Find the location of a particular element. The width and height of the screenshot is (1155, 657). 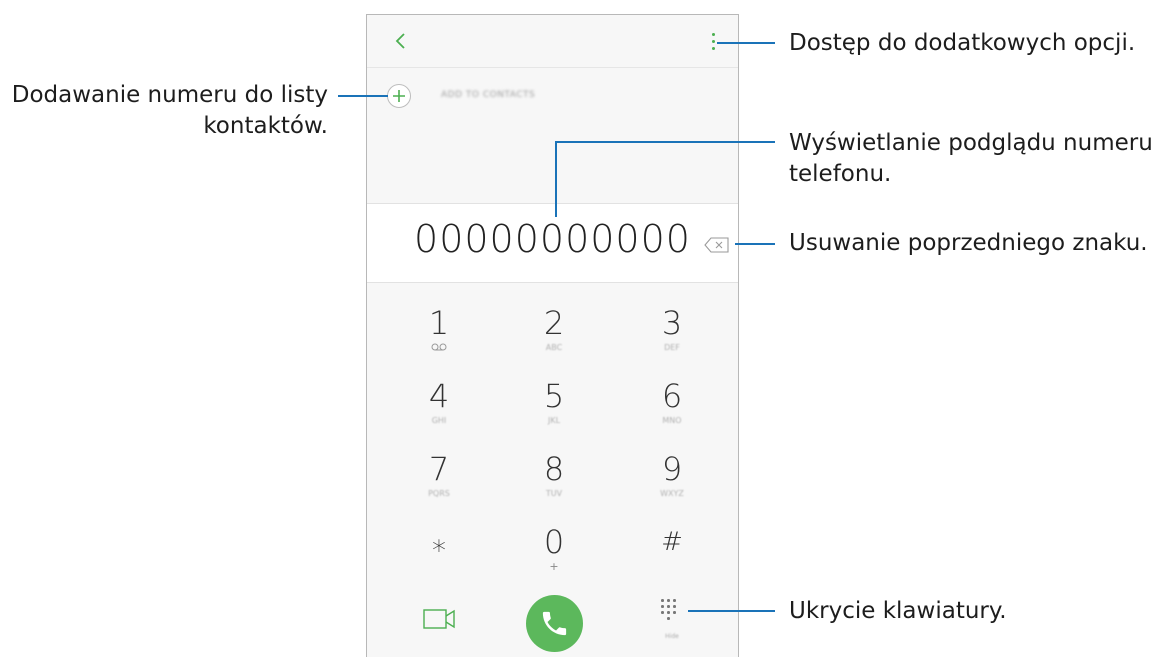

key-4: 4 GHI is located at coordinates (439, 391).